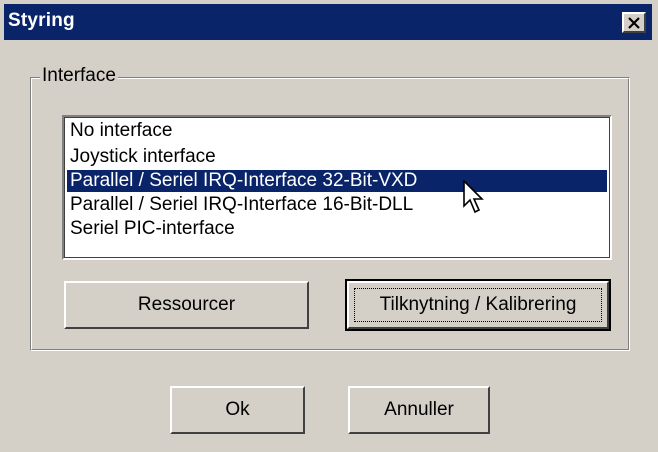 This screenshot has width=658, height=452. Describe the element at coordinates (337, 229) in the screenshot. I see `list-item-seriel-pic: Seriel PIC-interface` at that location.